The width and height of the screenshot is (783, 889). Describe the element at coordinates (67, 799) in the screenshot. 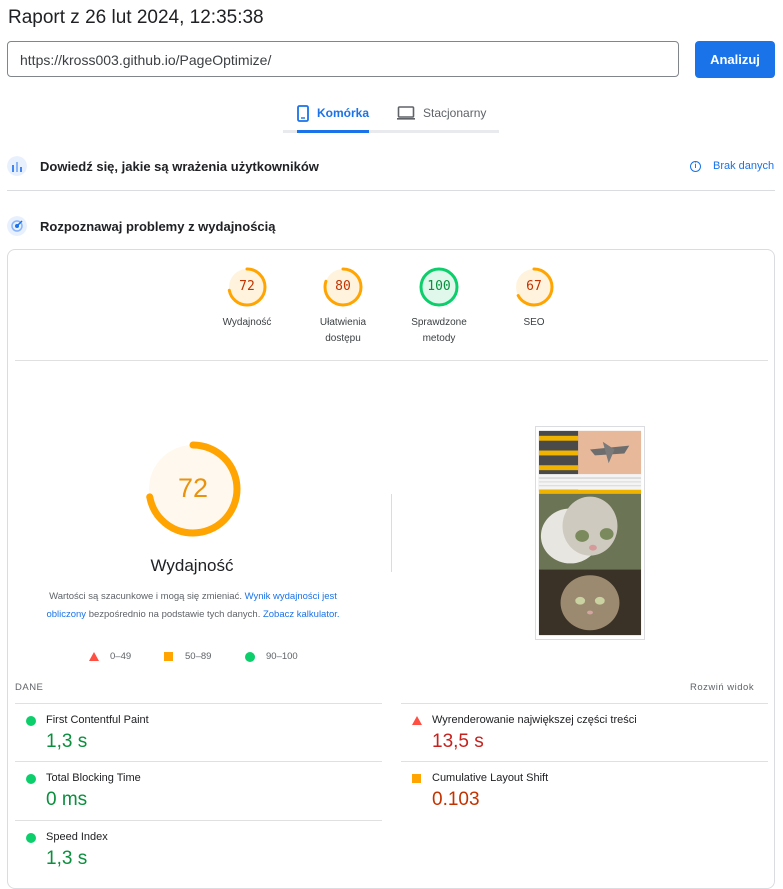

I see `metric-value: 0 ms` at that location.